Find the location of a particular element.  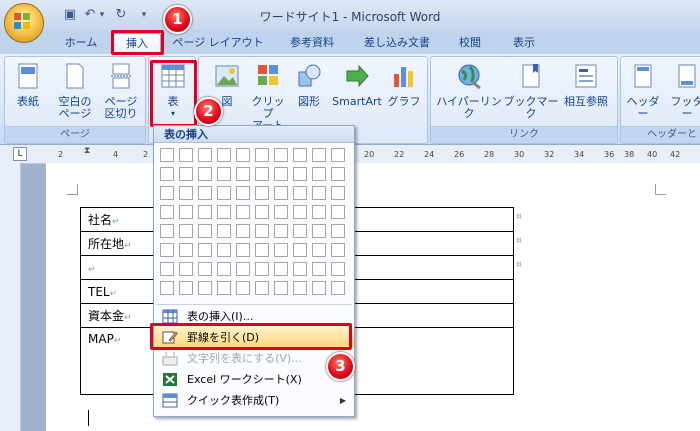

vertical-ruler is located at coordinates (10, 297).